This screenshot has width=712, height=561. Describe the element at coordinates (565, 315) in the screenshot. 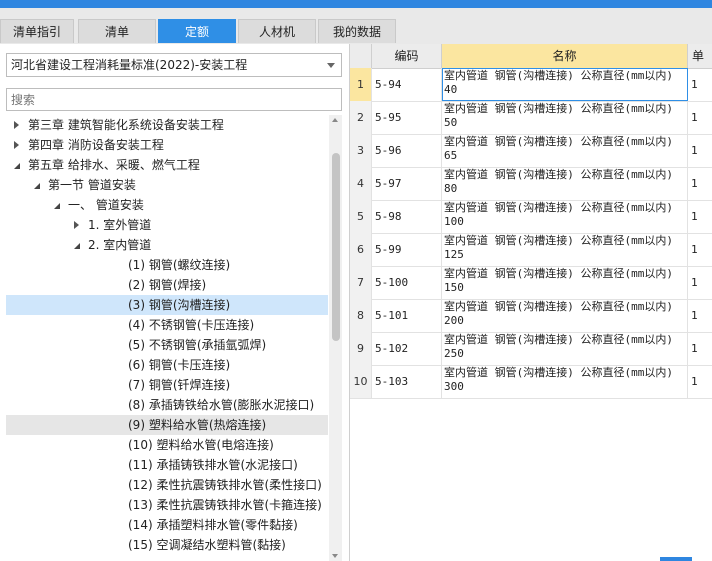

I see `name-cell: 室内管道 钢管(沟槽连接) 公称直径(mm以内) 200` at that location.